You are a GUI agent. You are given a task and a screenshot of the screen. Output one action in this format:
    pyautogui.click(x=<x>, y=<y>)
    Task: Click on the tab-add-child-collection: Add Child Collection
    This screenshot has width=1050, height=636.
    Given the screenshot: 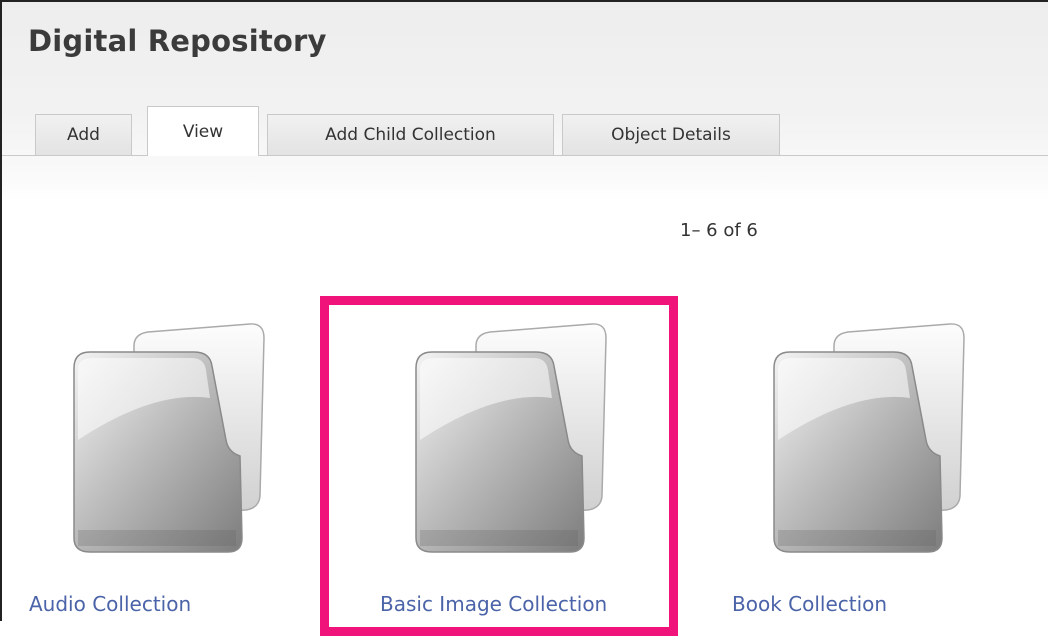 What is the action you would take?
    pyautogui.click(x=410, y=134)
    